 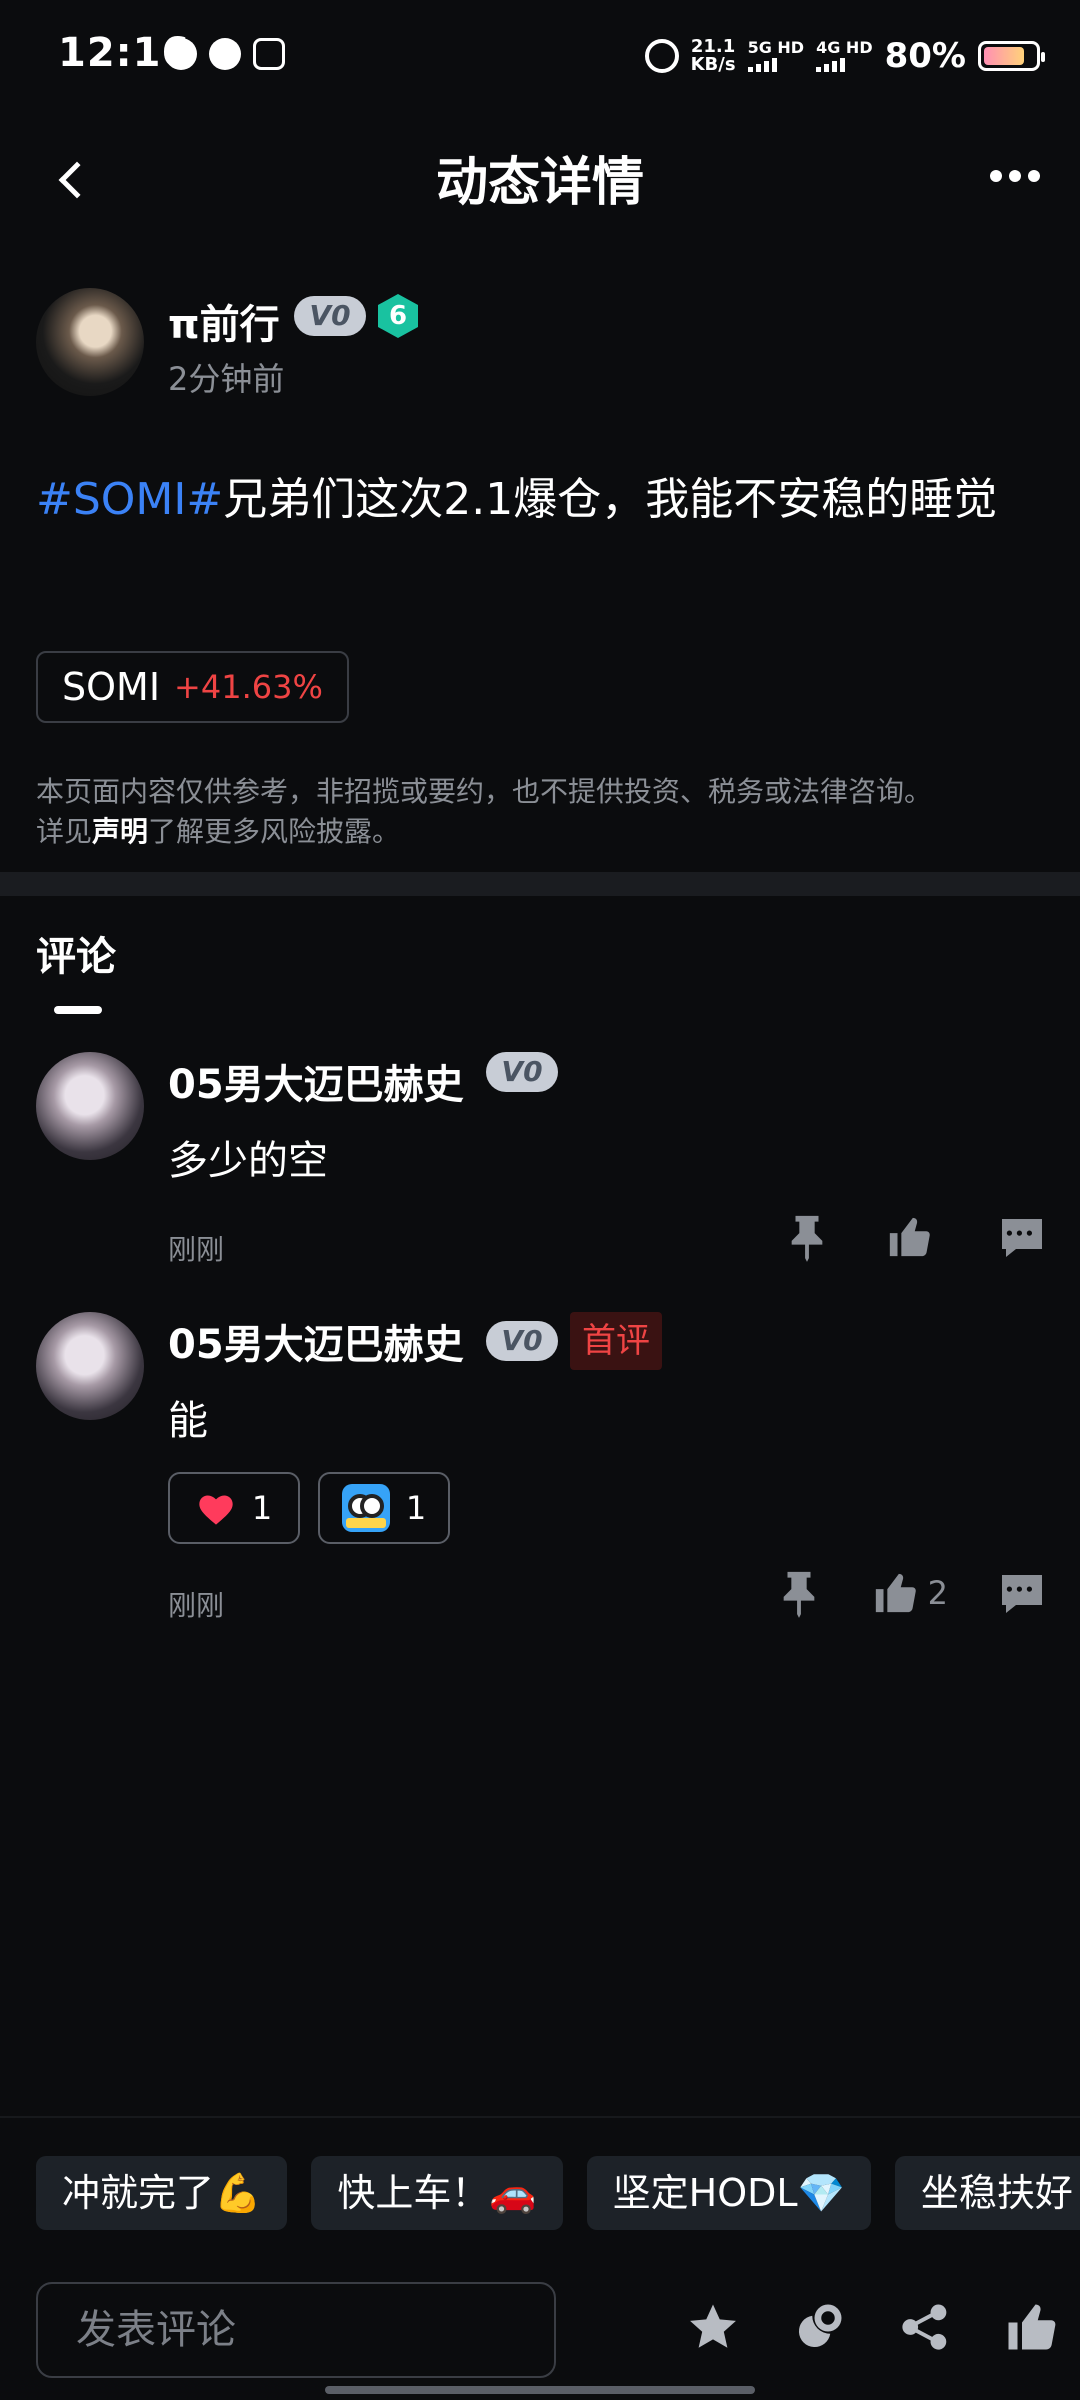 I want to click on author-name: π前行, so click(x=224, y=321).